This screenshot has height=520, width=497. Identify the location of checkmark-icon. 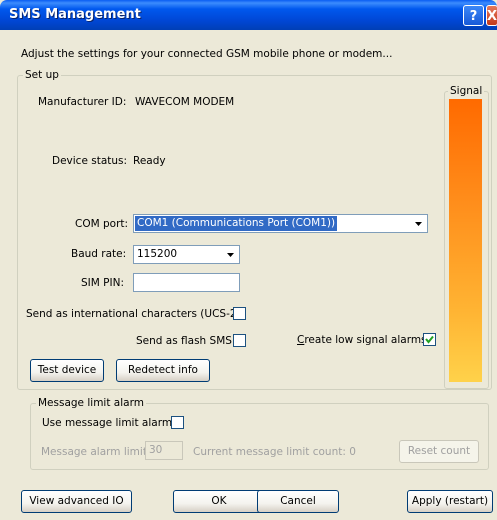
(429, 339).